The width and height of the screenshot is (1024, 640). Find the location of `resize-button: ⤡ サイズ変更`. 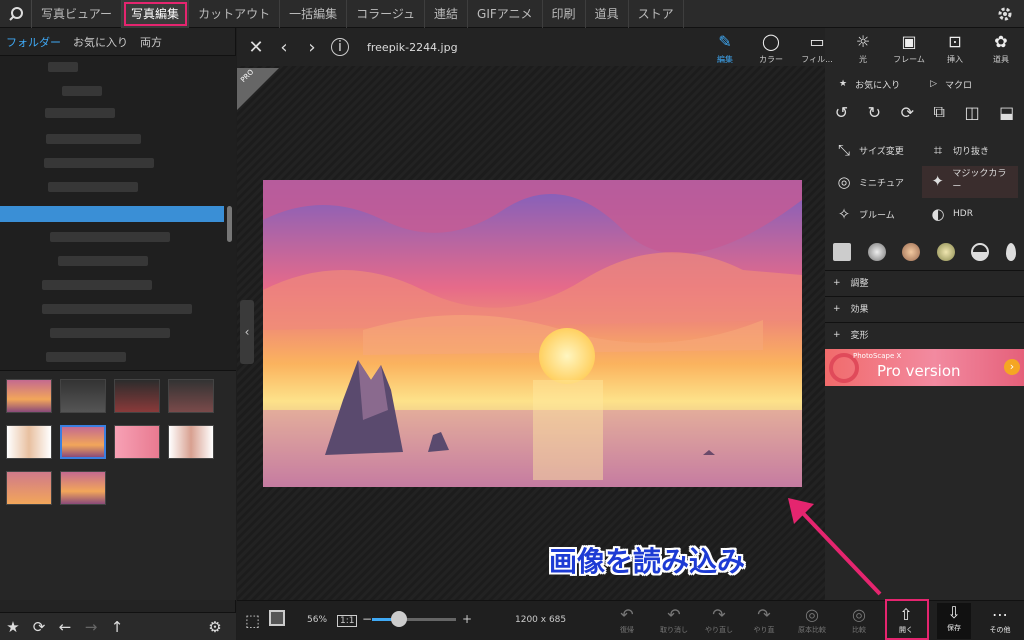

resize-button: ⤡ サイズ変更 is located at coordinates (869, 150).